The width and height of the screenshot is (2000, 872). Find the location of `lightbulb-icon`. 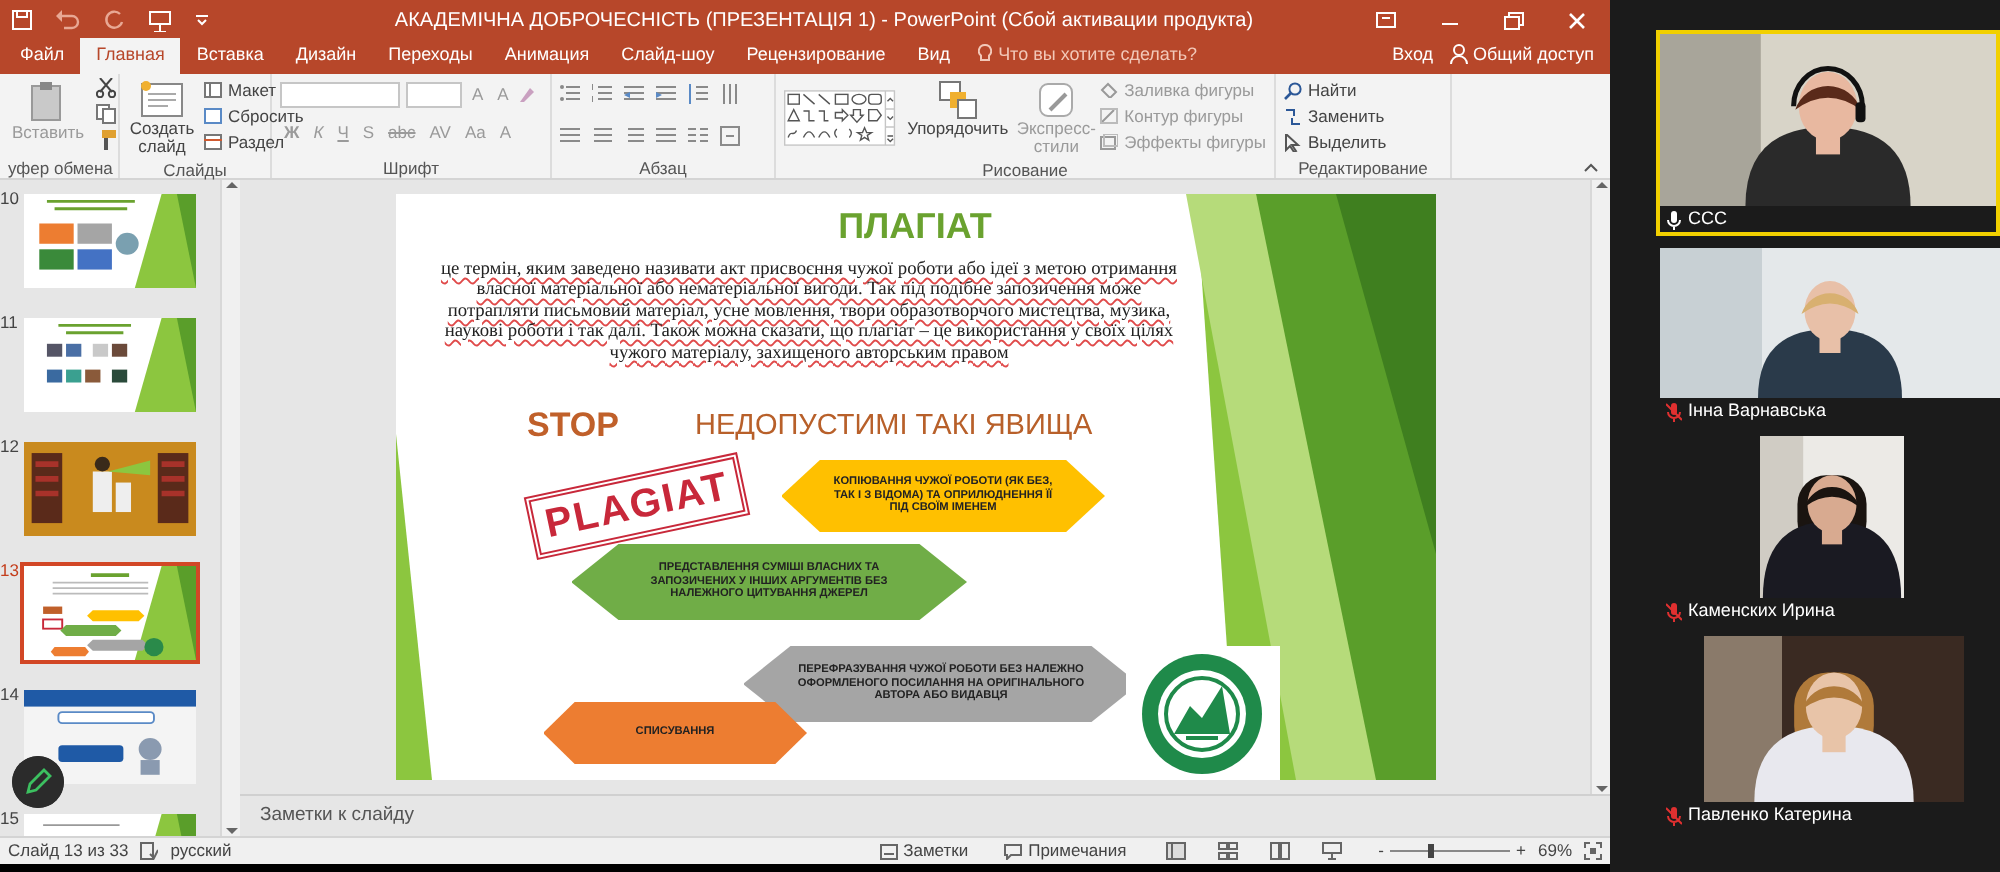

lightbulb-icon is located at coordinates (985, 54).